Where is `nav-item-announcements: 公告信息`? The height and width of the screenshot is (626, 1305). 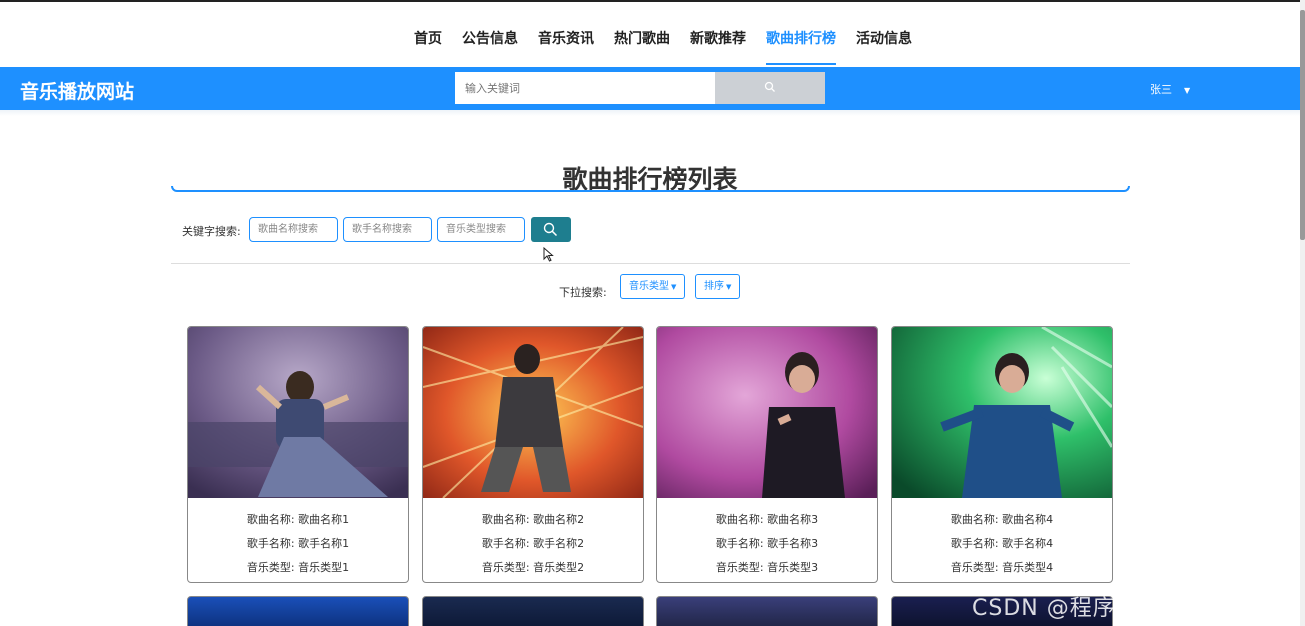 nav-item-announcements: 公告信息 is located at coordinates (490, 46).